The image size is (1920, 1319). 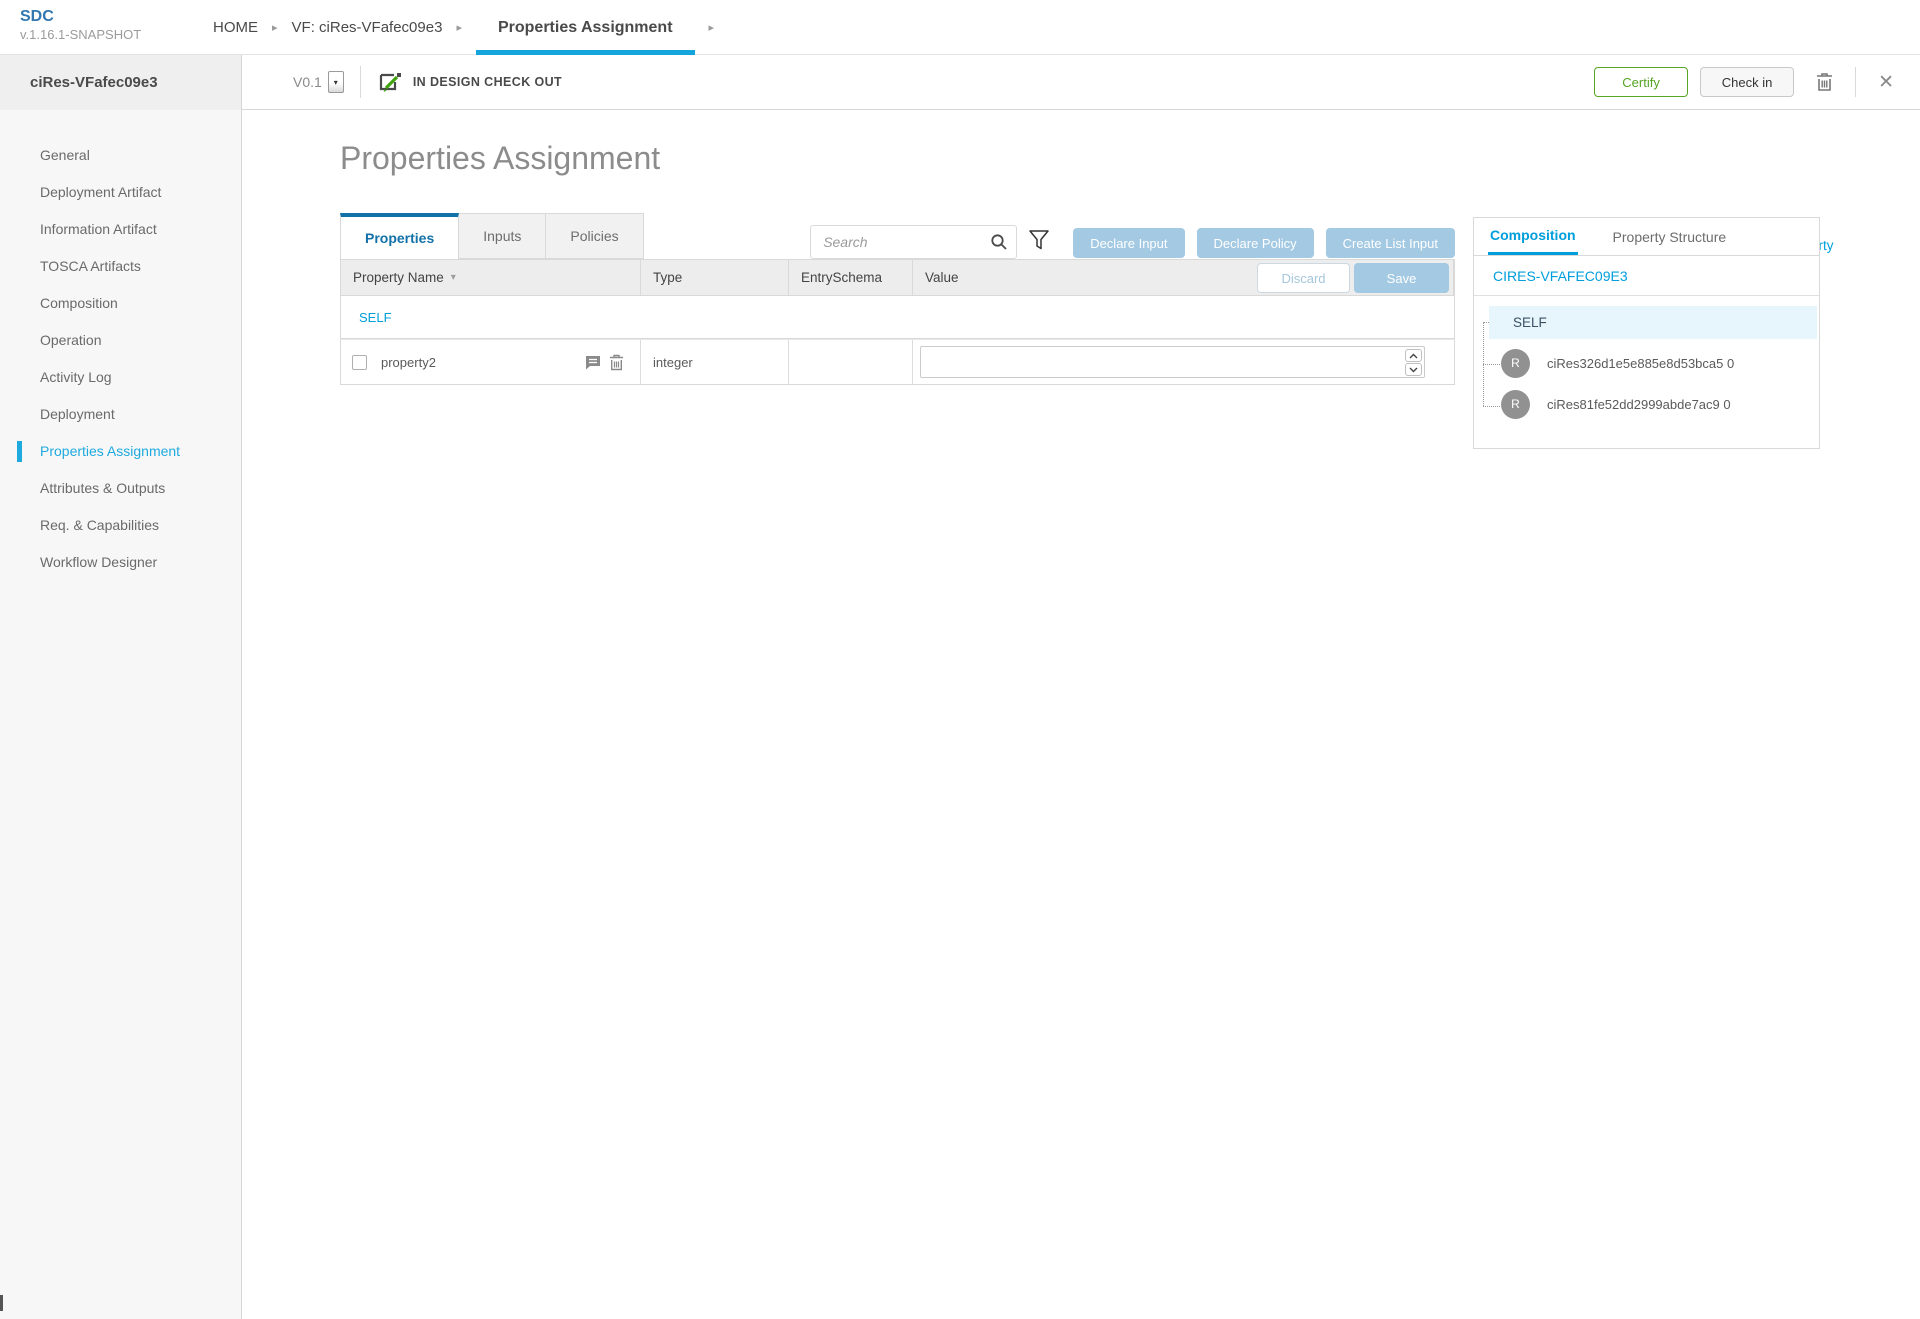 I want to click on checkout-status: IN DESIGN CHECK OUT, so click(x=469, y=82).